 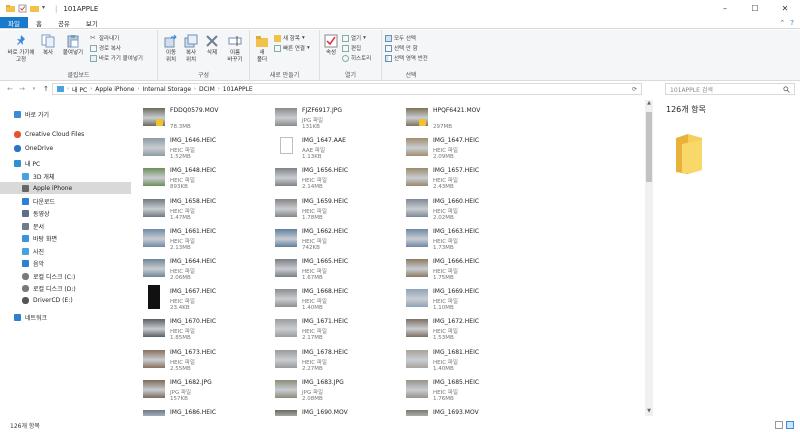 I want to click on nav-item: OneDrive, so click(x=65, y=148).